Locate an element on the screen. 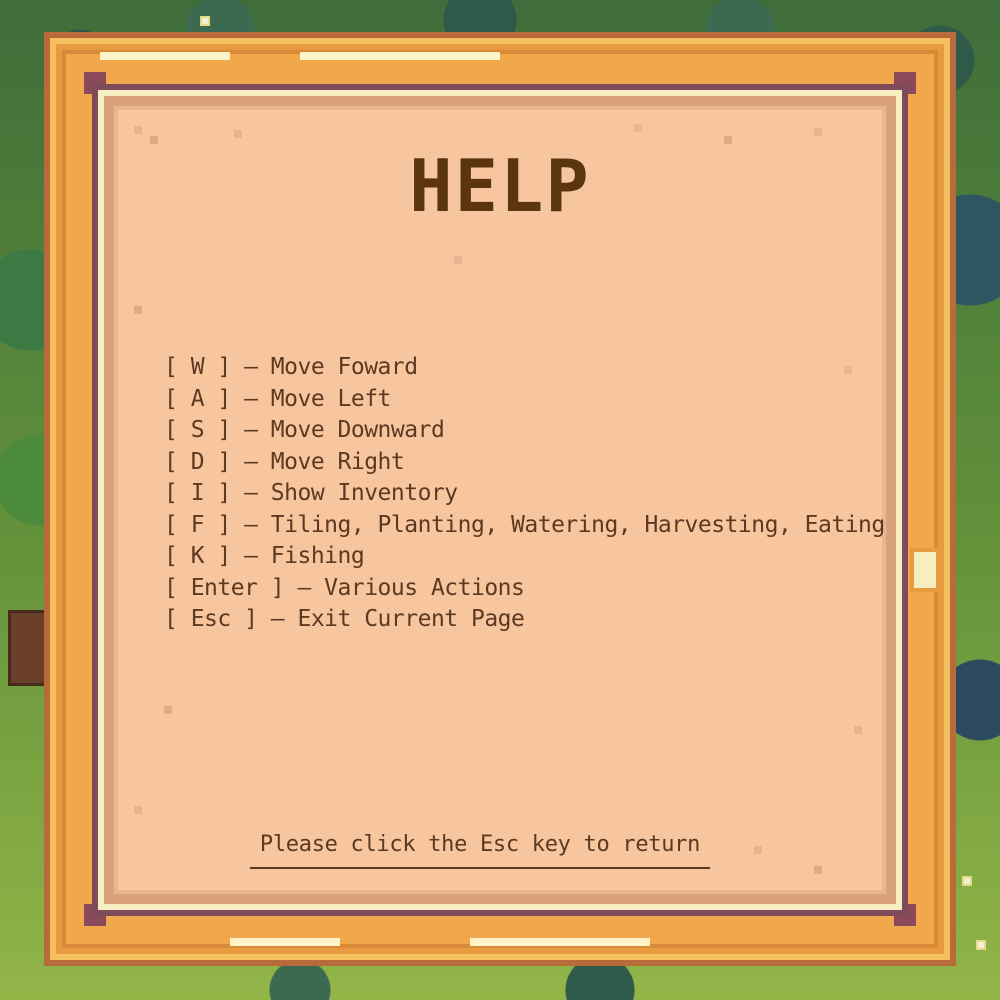 This screenshot has width=1000, height=1000. control-item-esc: [ Esc ] – Exit Current Page is located at coordinates (344, 619).